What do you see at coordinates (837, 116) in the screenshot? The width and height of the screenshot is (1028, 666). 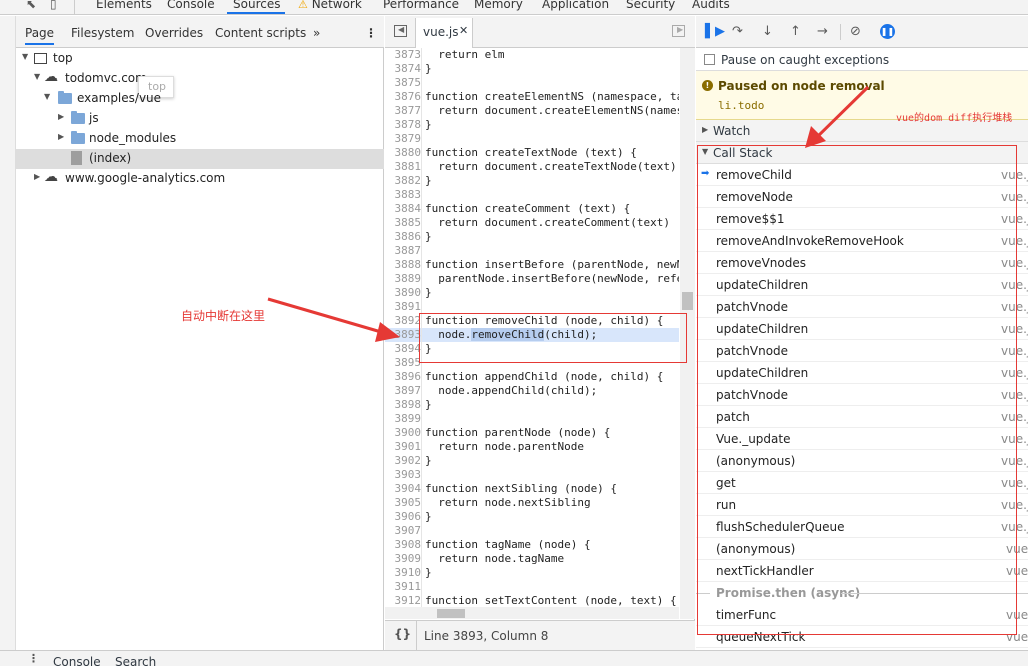 I see `arrow-to-call-stack` at bounding box center [837, 116].